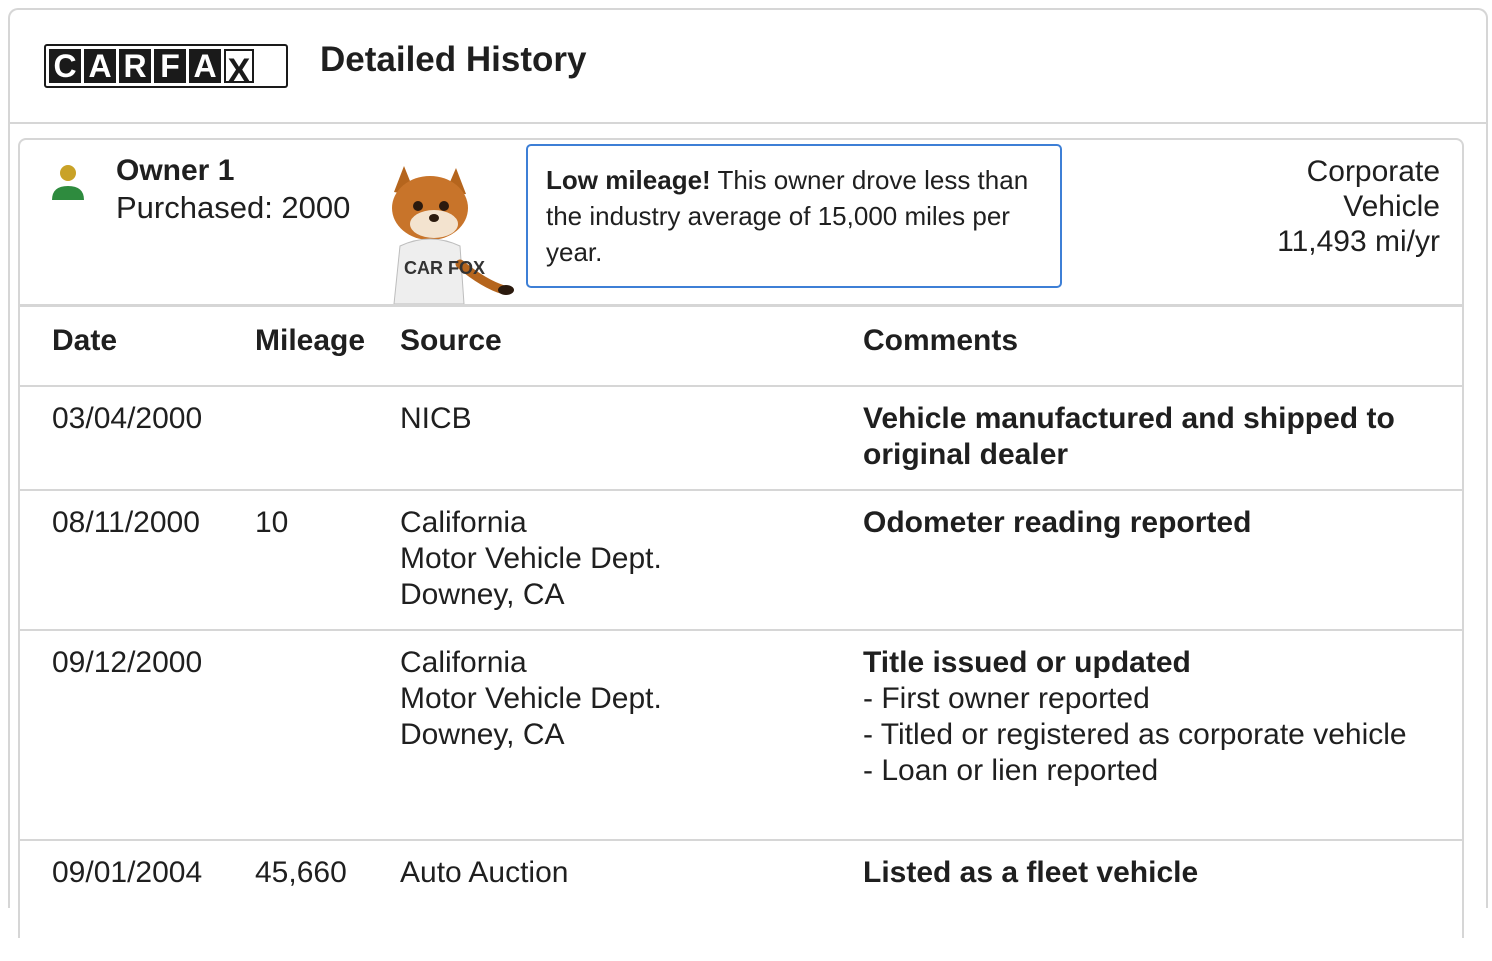 Image resolution: width=1492 pixels, height=961 pixels. I want to click on row-source: NICB, so click(436, 419).